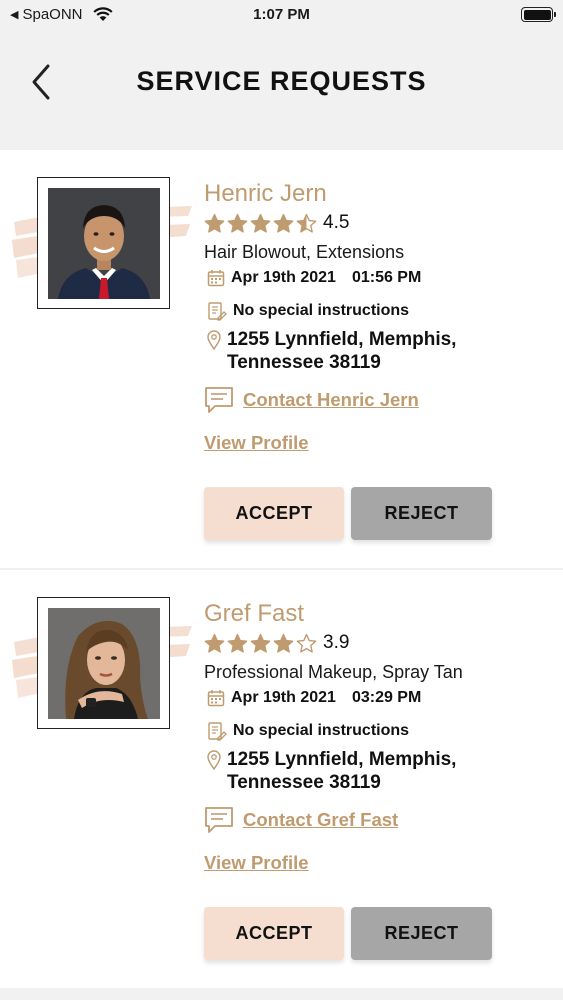  I want to click on star-half-icon, so click(306, 223).